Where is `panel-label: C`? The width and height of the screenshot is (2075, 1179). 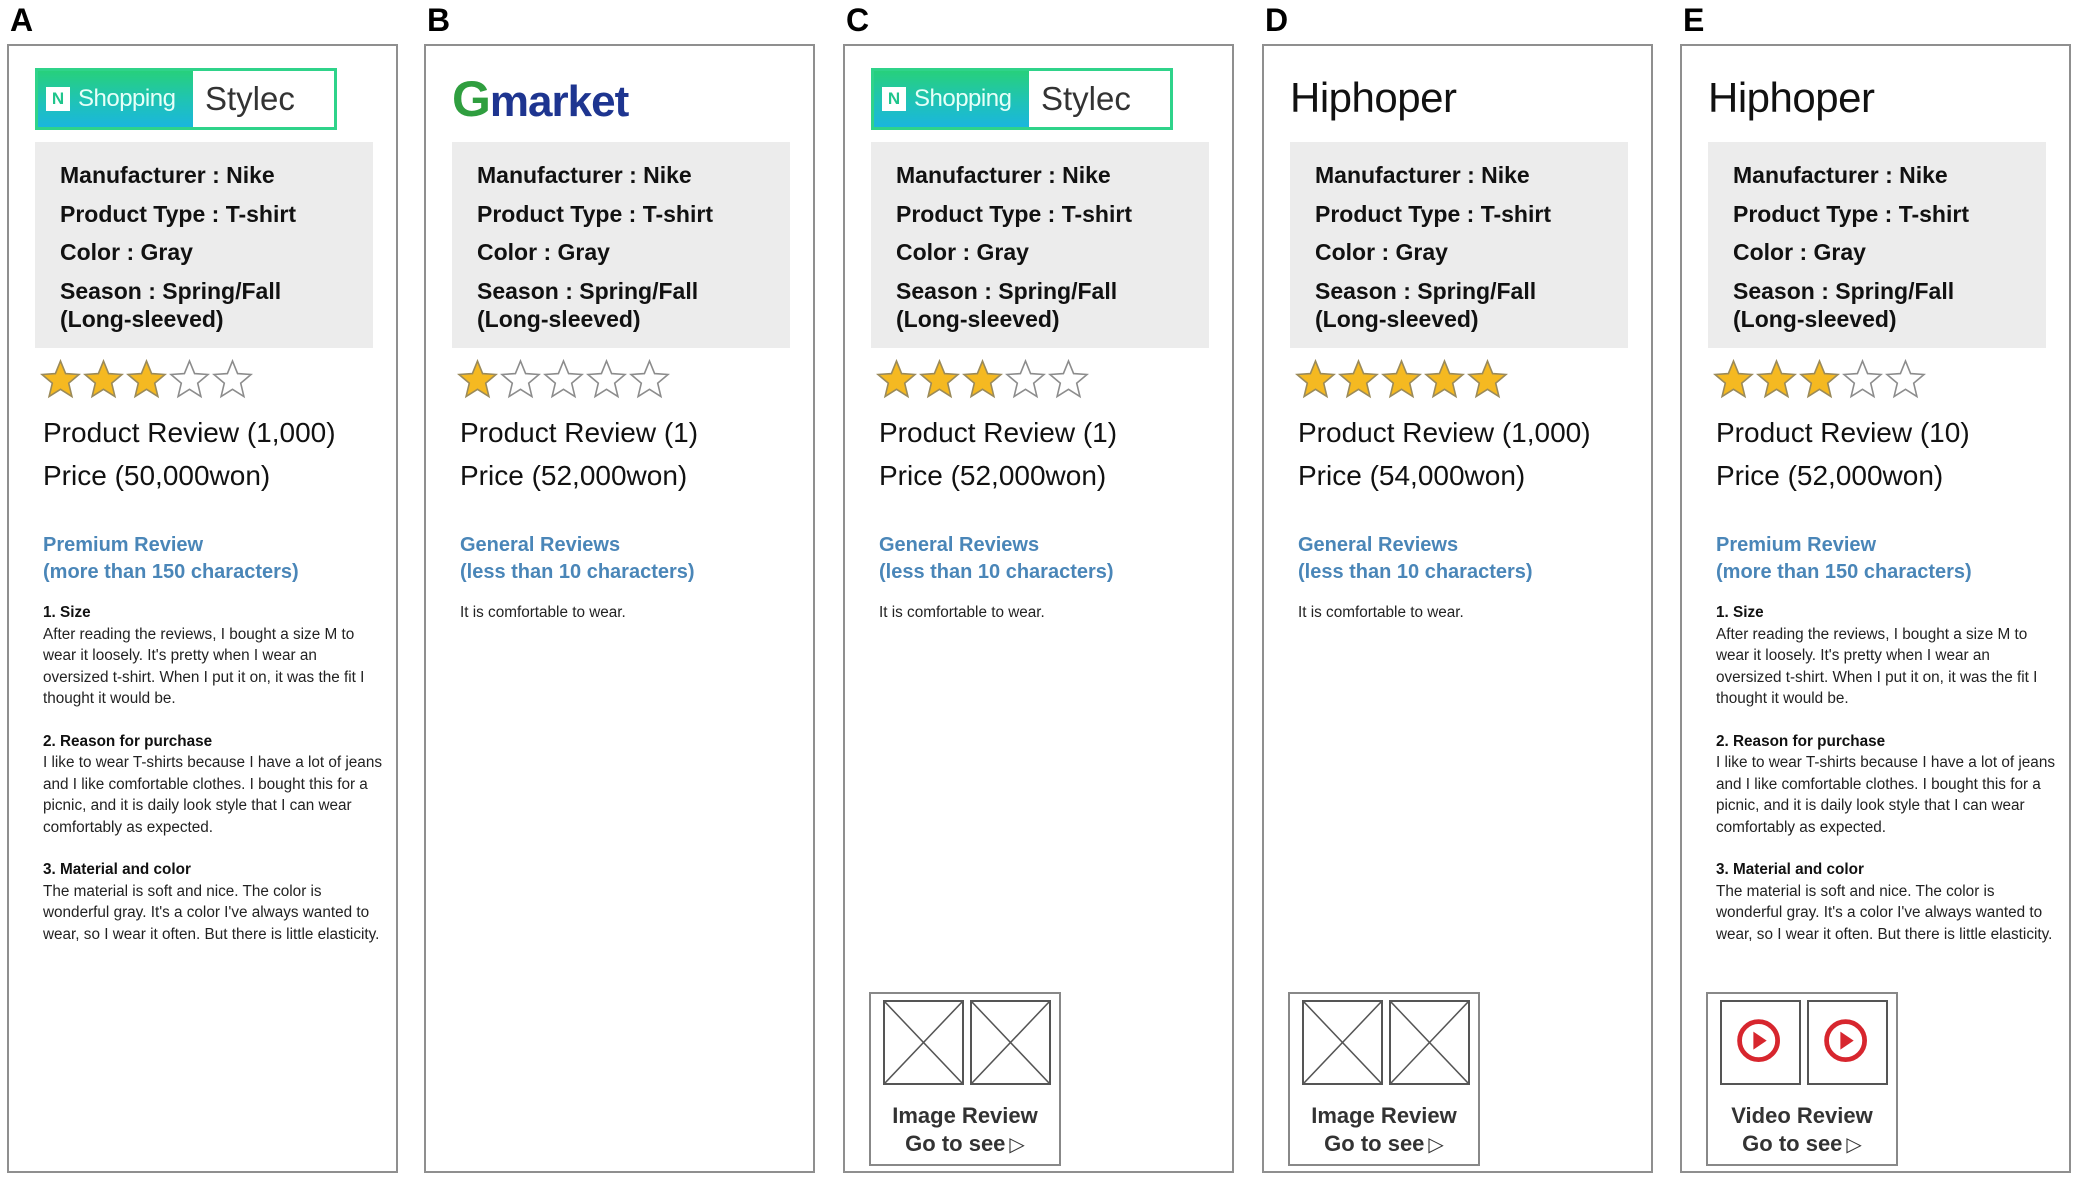 panel-label: C is located at coordinates (858, 20).